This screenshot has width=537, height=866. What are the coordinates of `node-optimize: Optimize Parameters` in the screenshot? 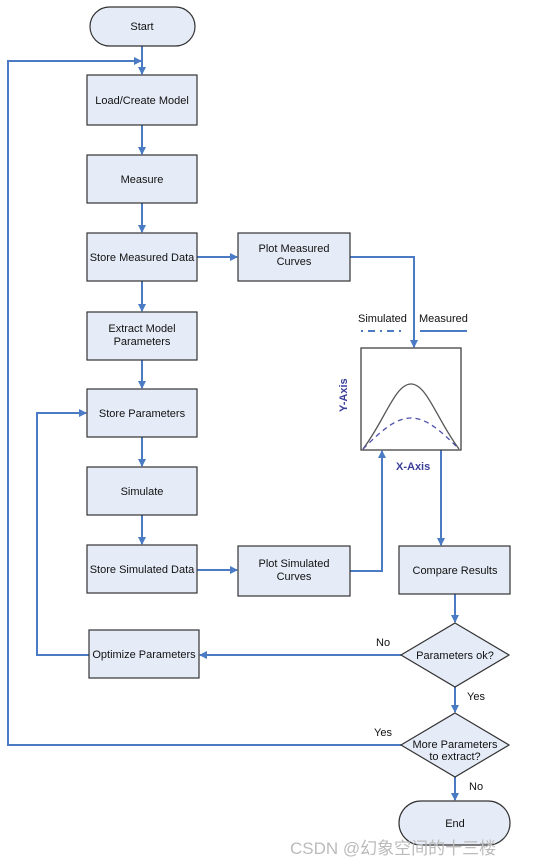 It's located at (144, 654).